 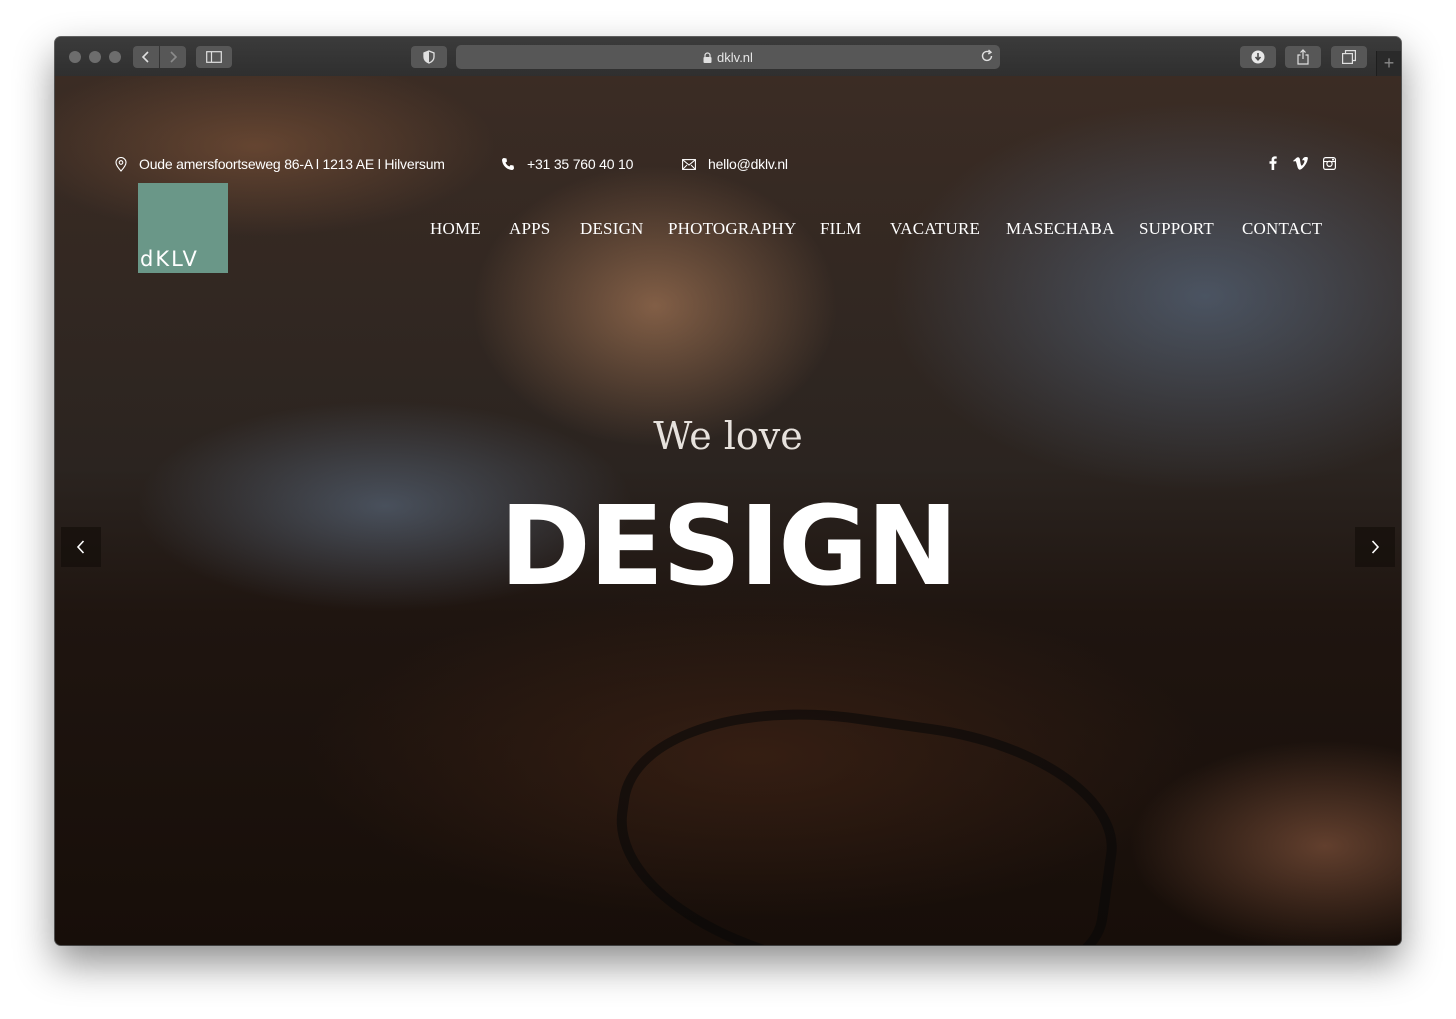 What do you see at coordinates (729, 546) in the screenshot?
I see `slide-title: DESIGN` at bounding box center [729, 546].